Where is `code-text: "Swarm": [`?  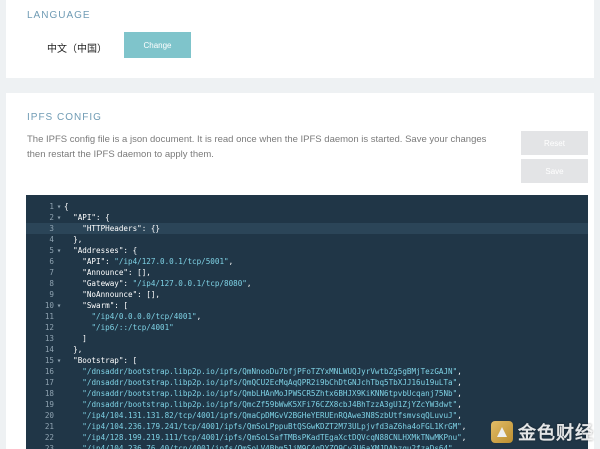 code-text: "Swarm": [ is located at coordinates (96, 305).